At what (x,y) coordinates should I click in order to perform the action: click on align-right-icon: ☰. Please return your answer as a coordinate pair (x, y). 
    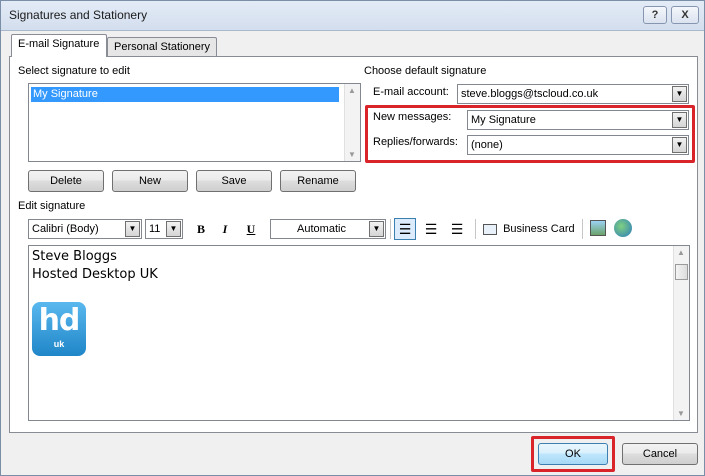
    Looking at the image, I should click on (457, 229).